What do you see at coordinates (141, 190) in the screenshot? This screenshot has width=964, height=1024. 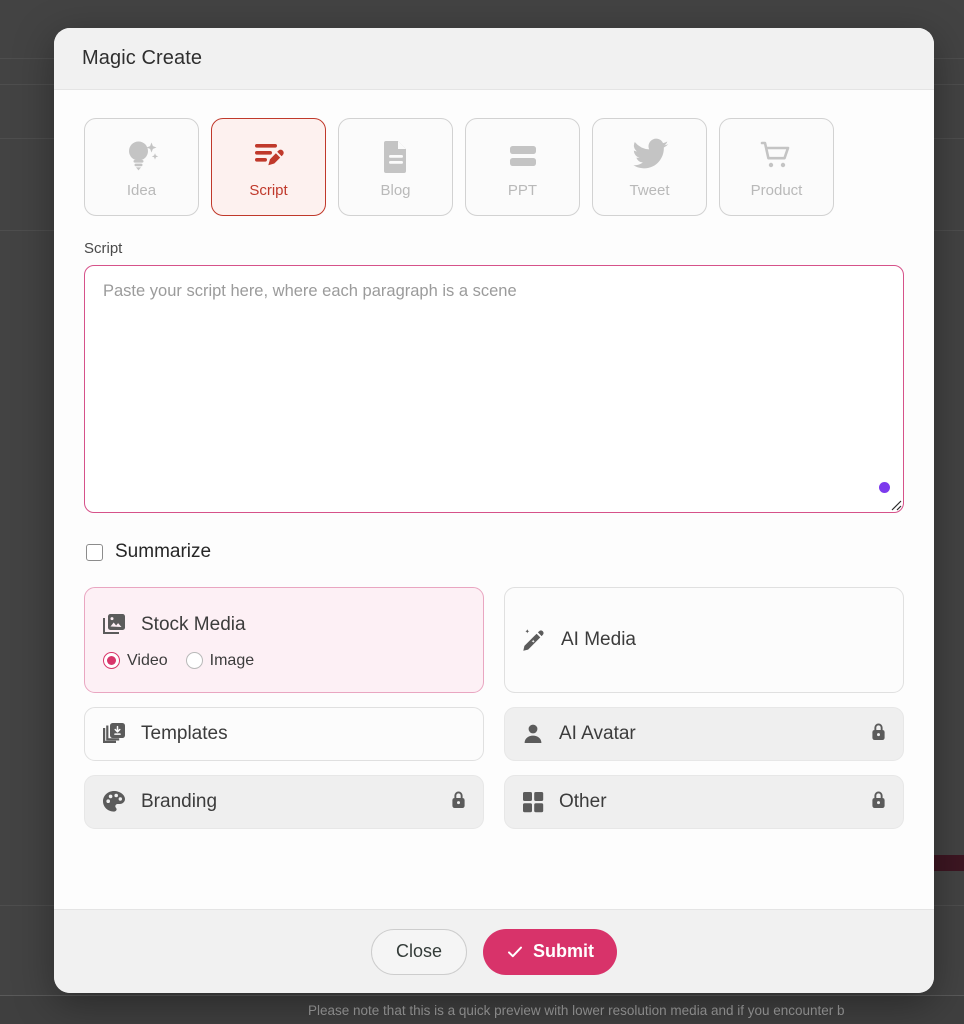 I see `tab-label: Idea` at bounding box center [141, 190].